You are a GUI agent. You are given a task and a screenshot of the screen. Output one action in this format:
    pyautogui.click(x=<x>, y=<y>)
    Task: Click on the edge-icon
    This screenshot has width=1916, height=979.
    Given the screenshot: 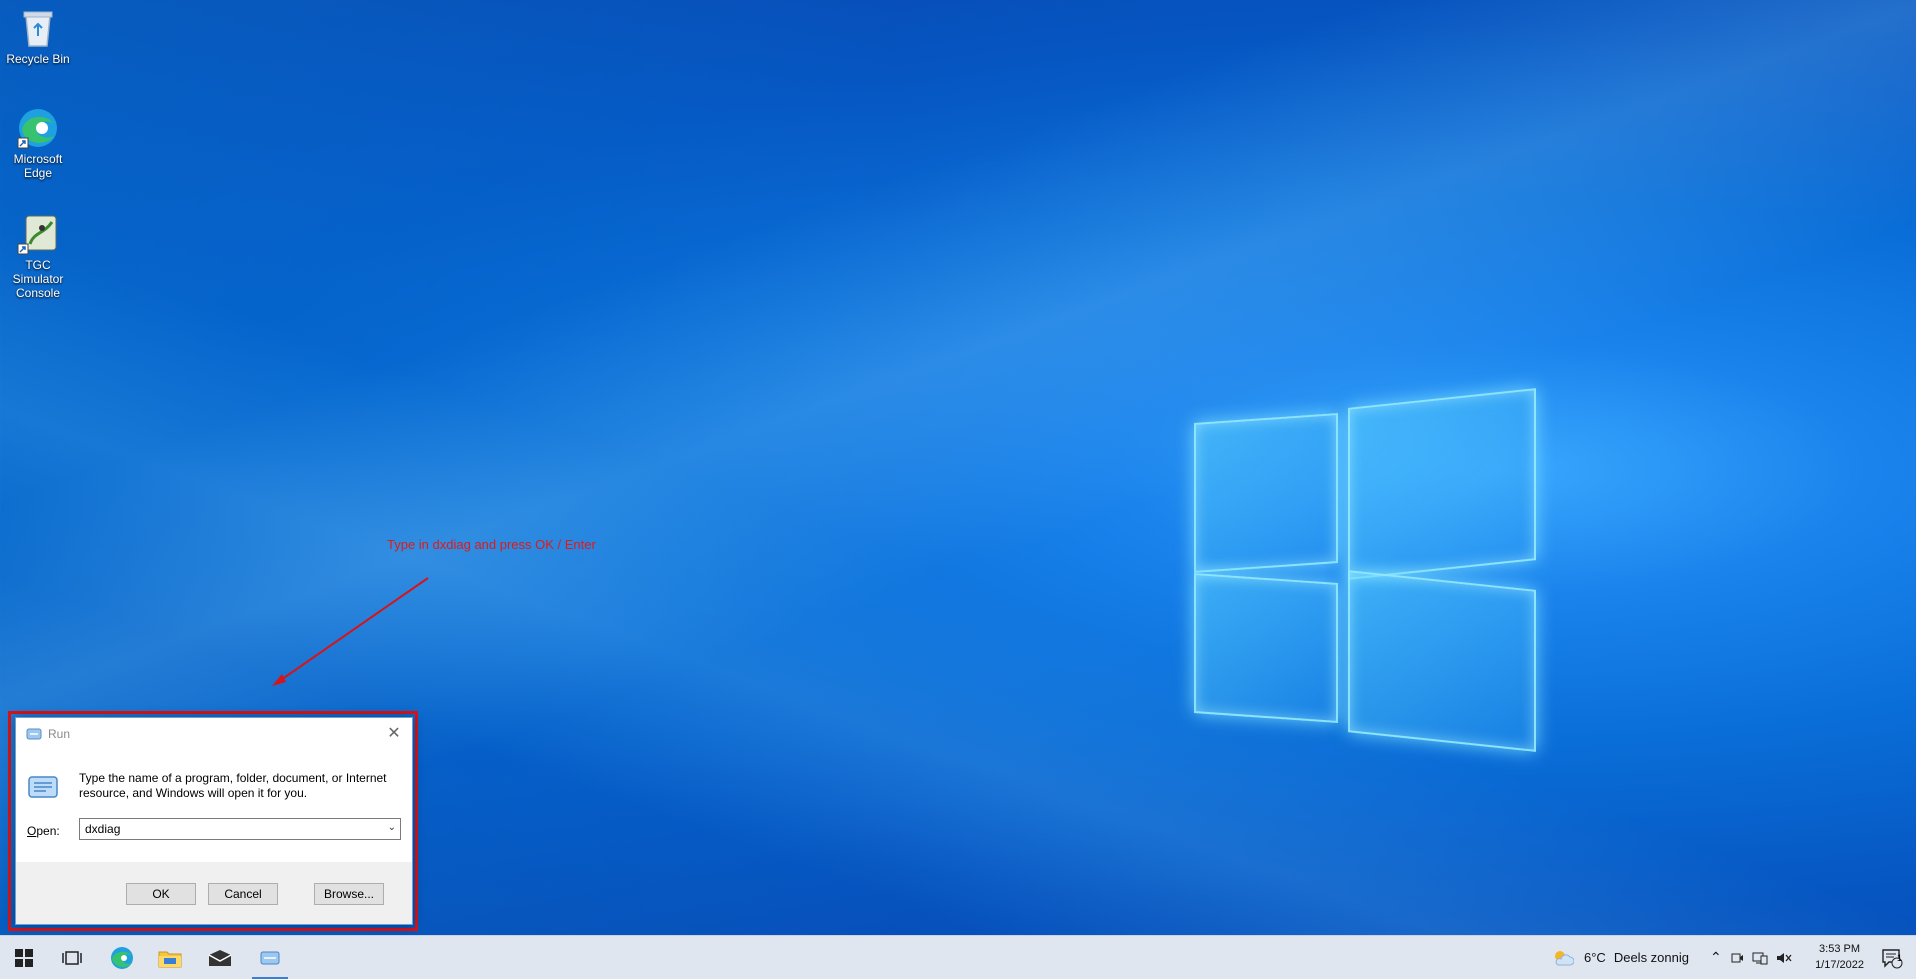 What is the action you would take?
    pyautogui.click(x=122, y=957)
    